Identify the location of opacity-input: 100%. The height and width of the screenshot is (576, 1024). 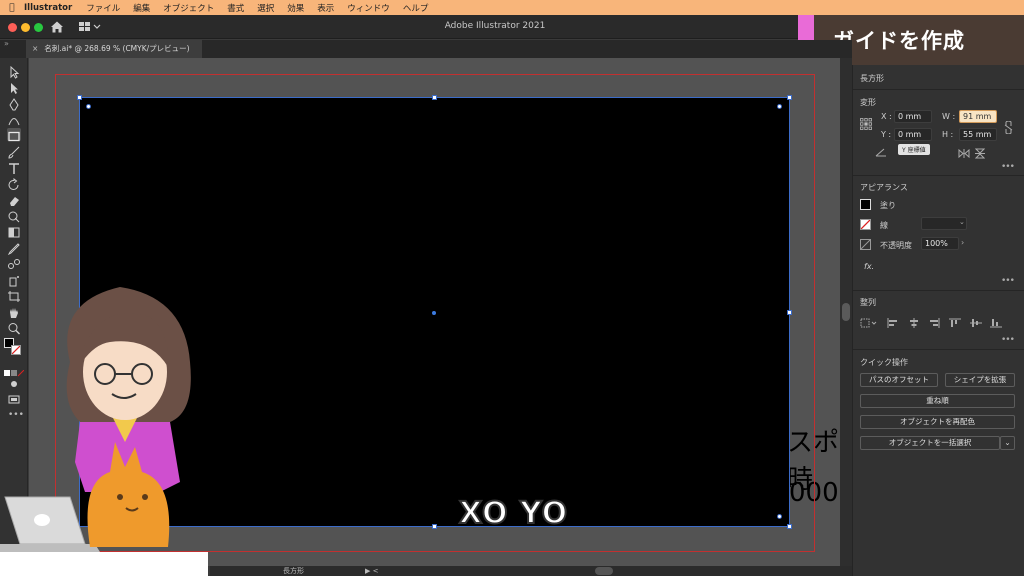
(940, 243).